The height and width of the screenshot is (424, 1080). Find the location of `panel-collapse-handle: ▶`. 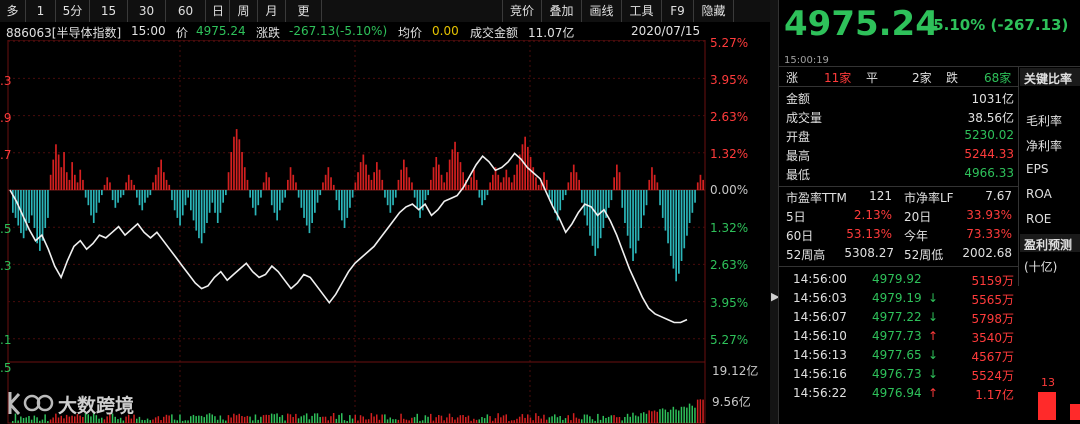

panel-collapse-handle: ▶ is located at coordinates (774, 212).